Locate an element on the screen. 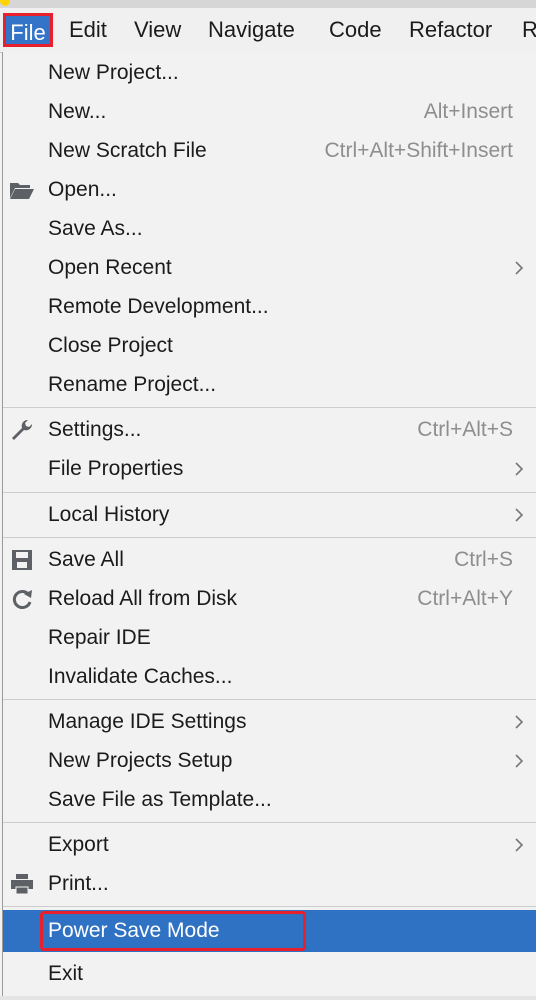  menu-item-exit: Exit is located at coordinates (269, 974).